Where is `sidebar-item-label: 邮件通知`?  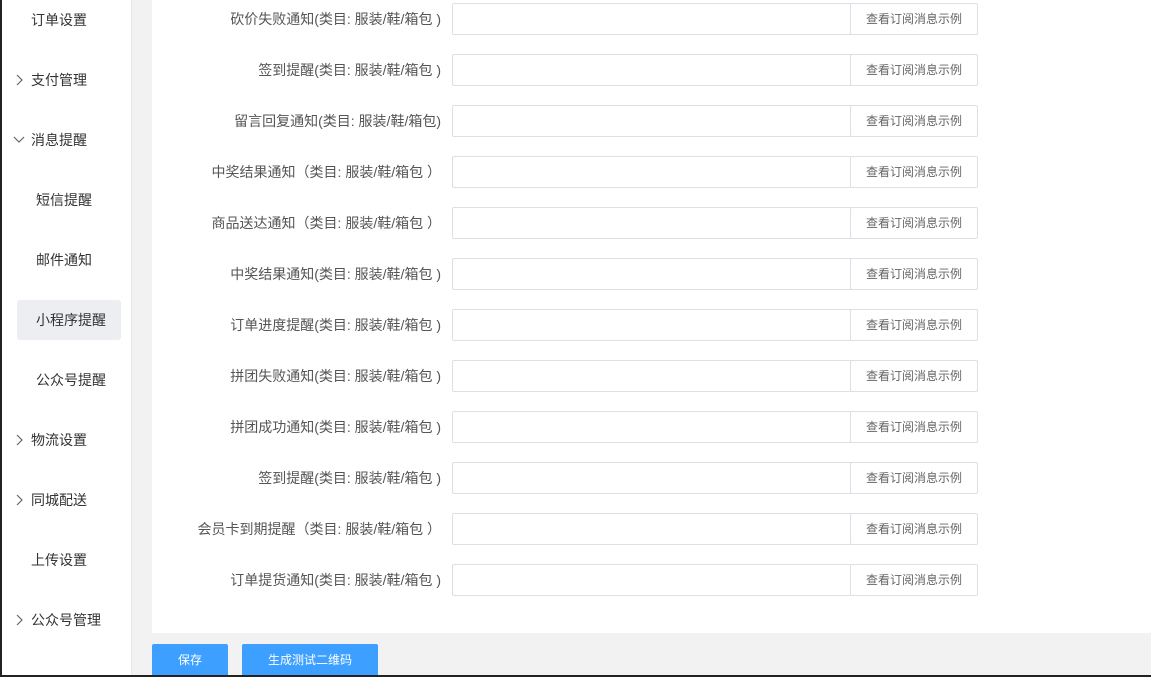
sidebar-item-label: 邮件通知 is located at coordinates (64, 260).